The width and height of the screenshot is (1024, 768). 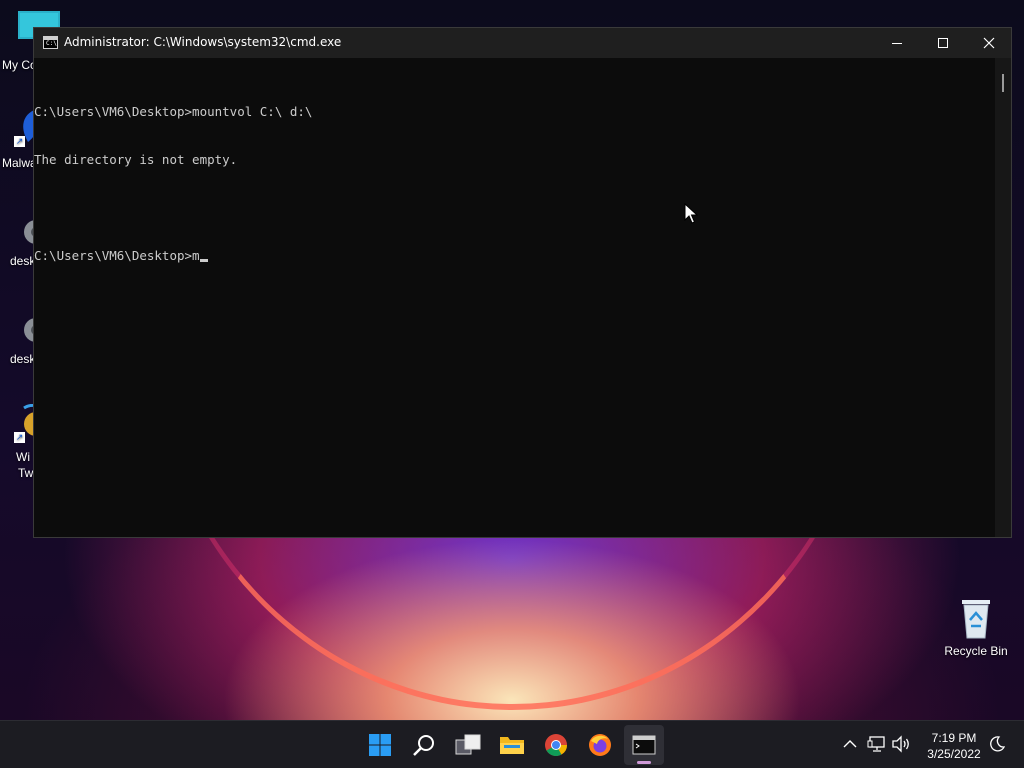 What do you see at coordinates (954, 754) in the screenshot?
I see `clock-date: 3/25/2022` at bounding box center [954, 754].